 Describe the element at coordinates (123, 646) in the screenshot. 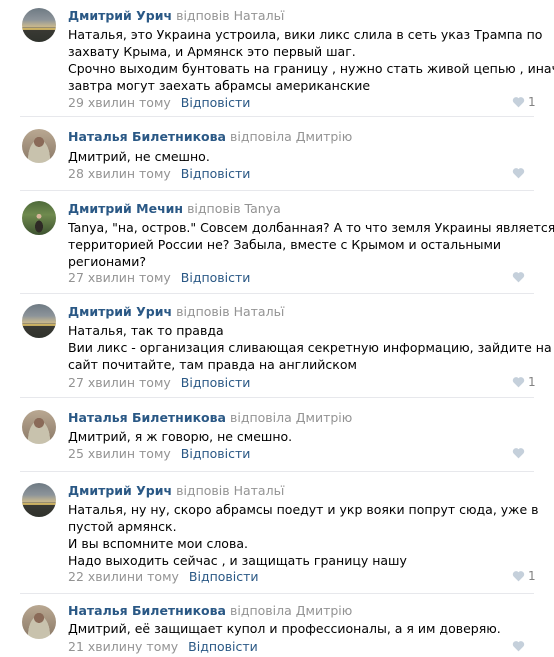

I see `comment-timestamp: 21 хвилину тому` at that location.